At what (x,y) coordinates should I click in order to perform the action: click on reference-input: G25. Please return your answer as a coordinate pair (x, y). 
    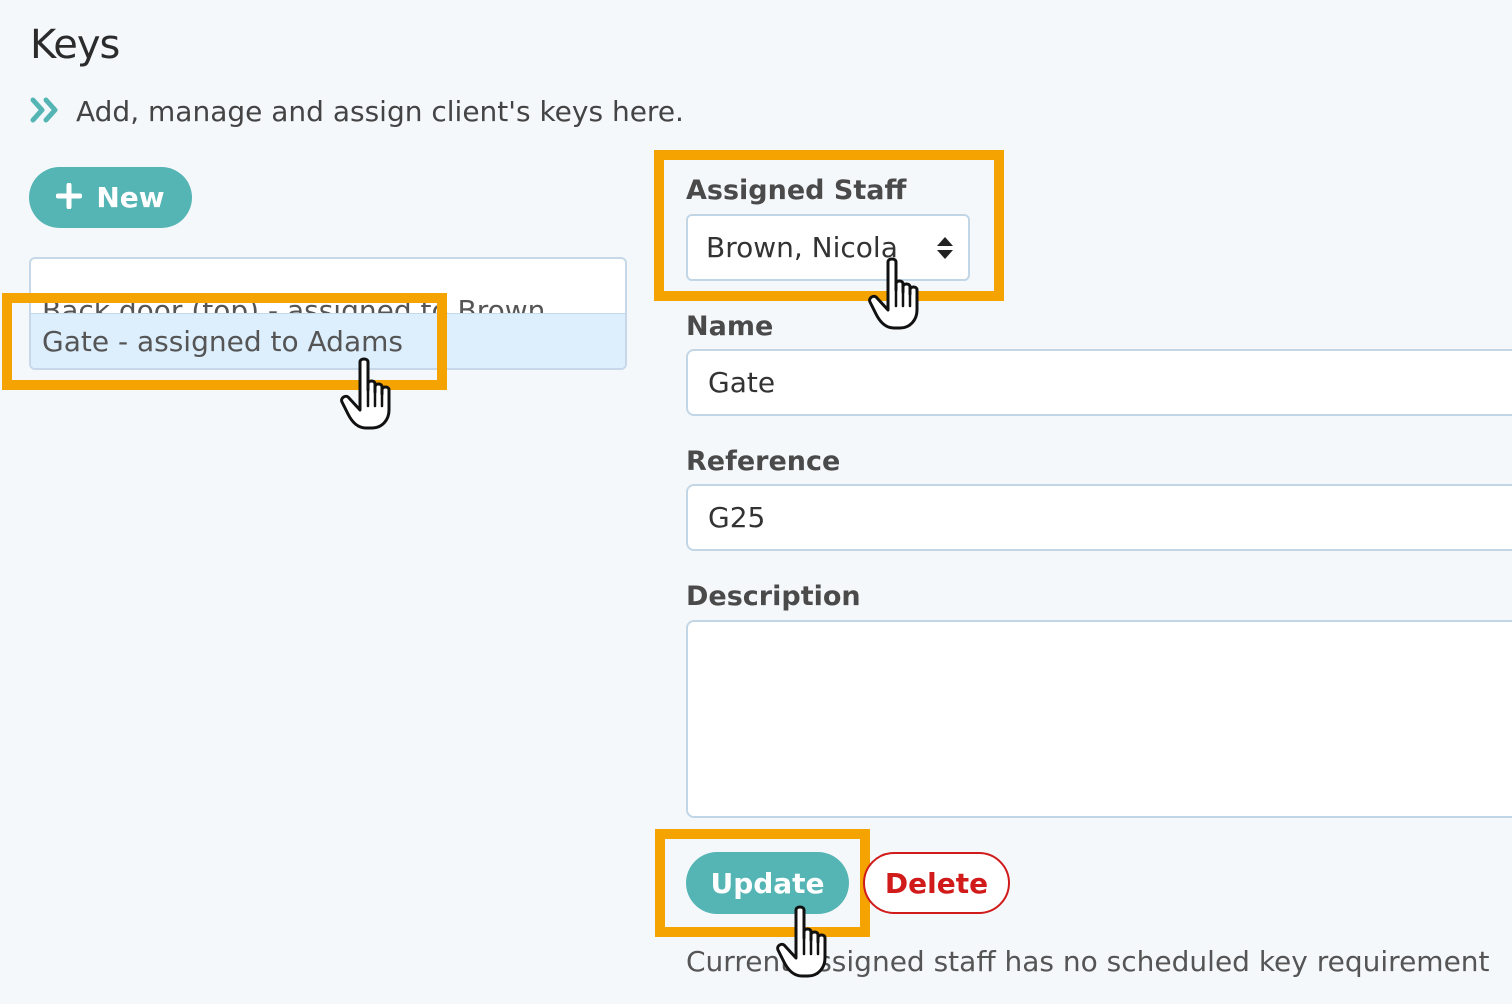
    Looking at the image, I should click on (1099, 517).